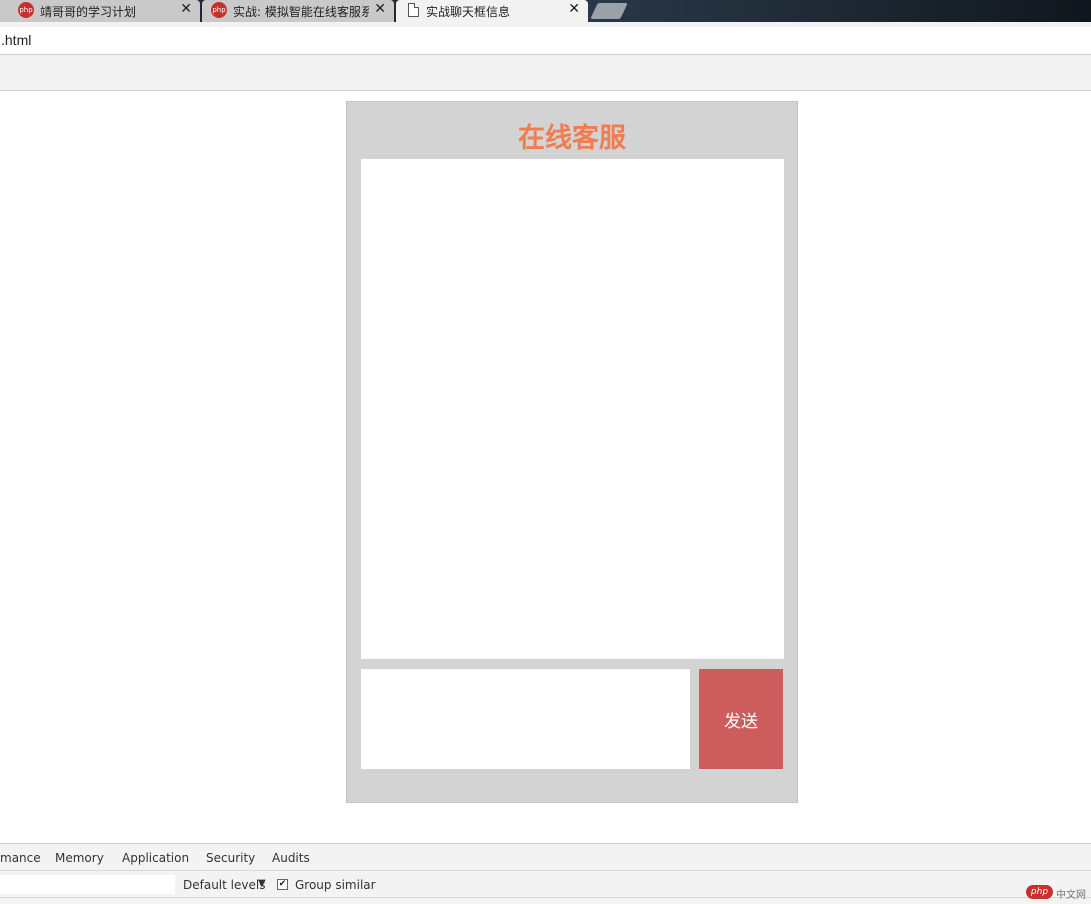 The width and height of the screenshot is (1091, 904). Describe the element at coordinates (545, 884) in the screenshot. I see `console-toolbar: Default levels ▼ ✔ Group similar` at that location.